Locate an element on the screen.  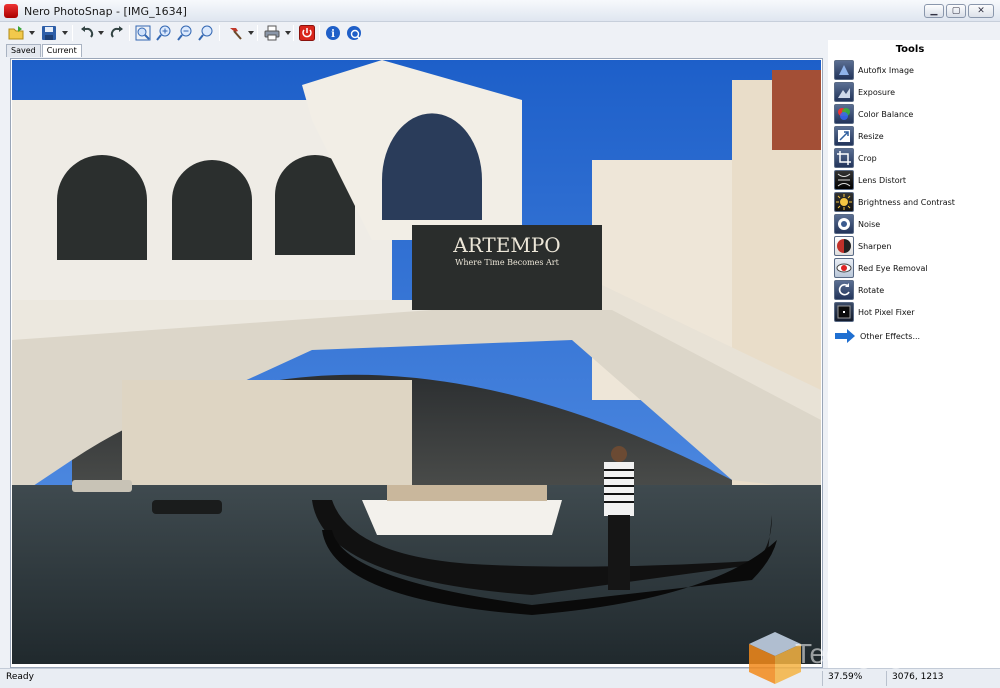
crop-icon is located at coordinates (844, 158).